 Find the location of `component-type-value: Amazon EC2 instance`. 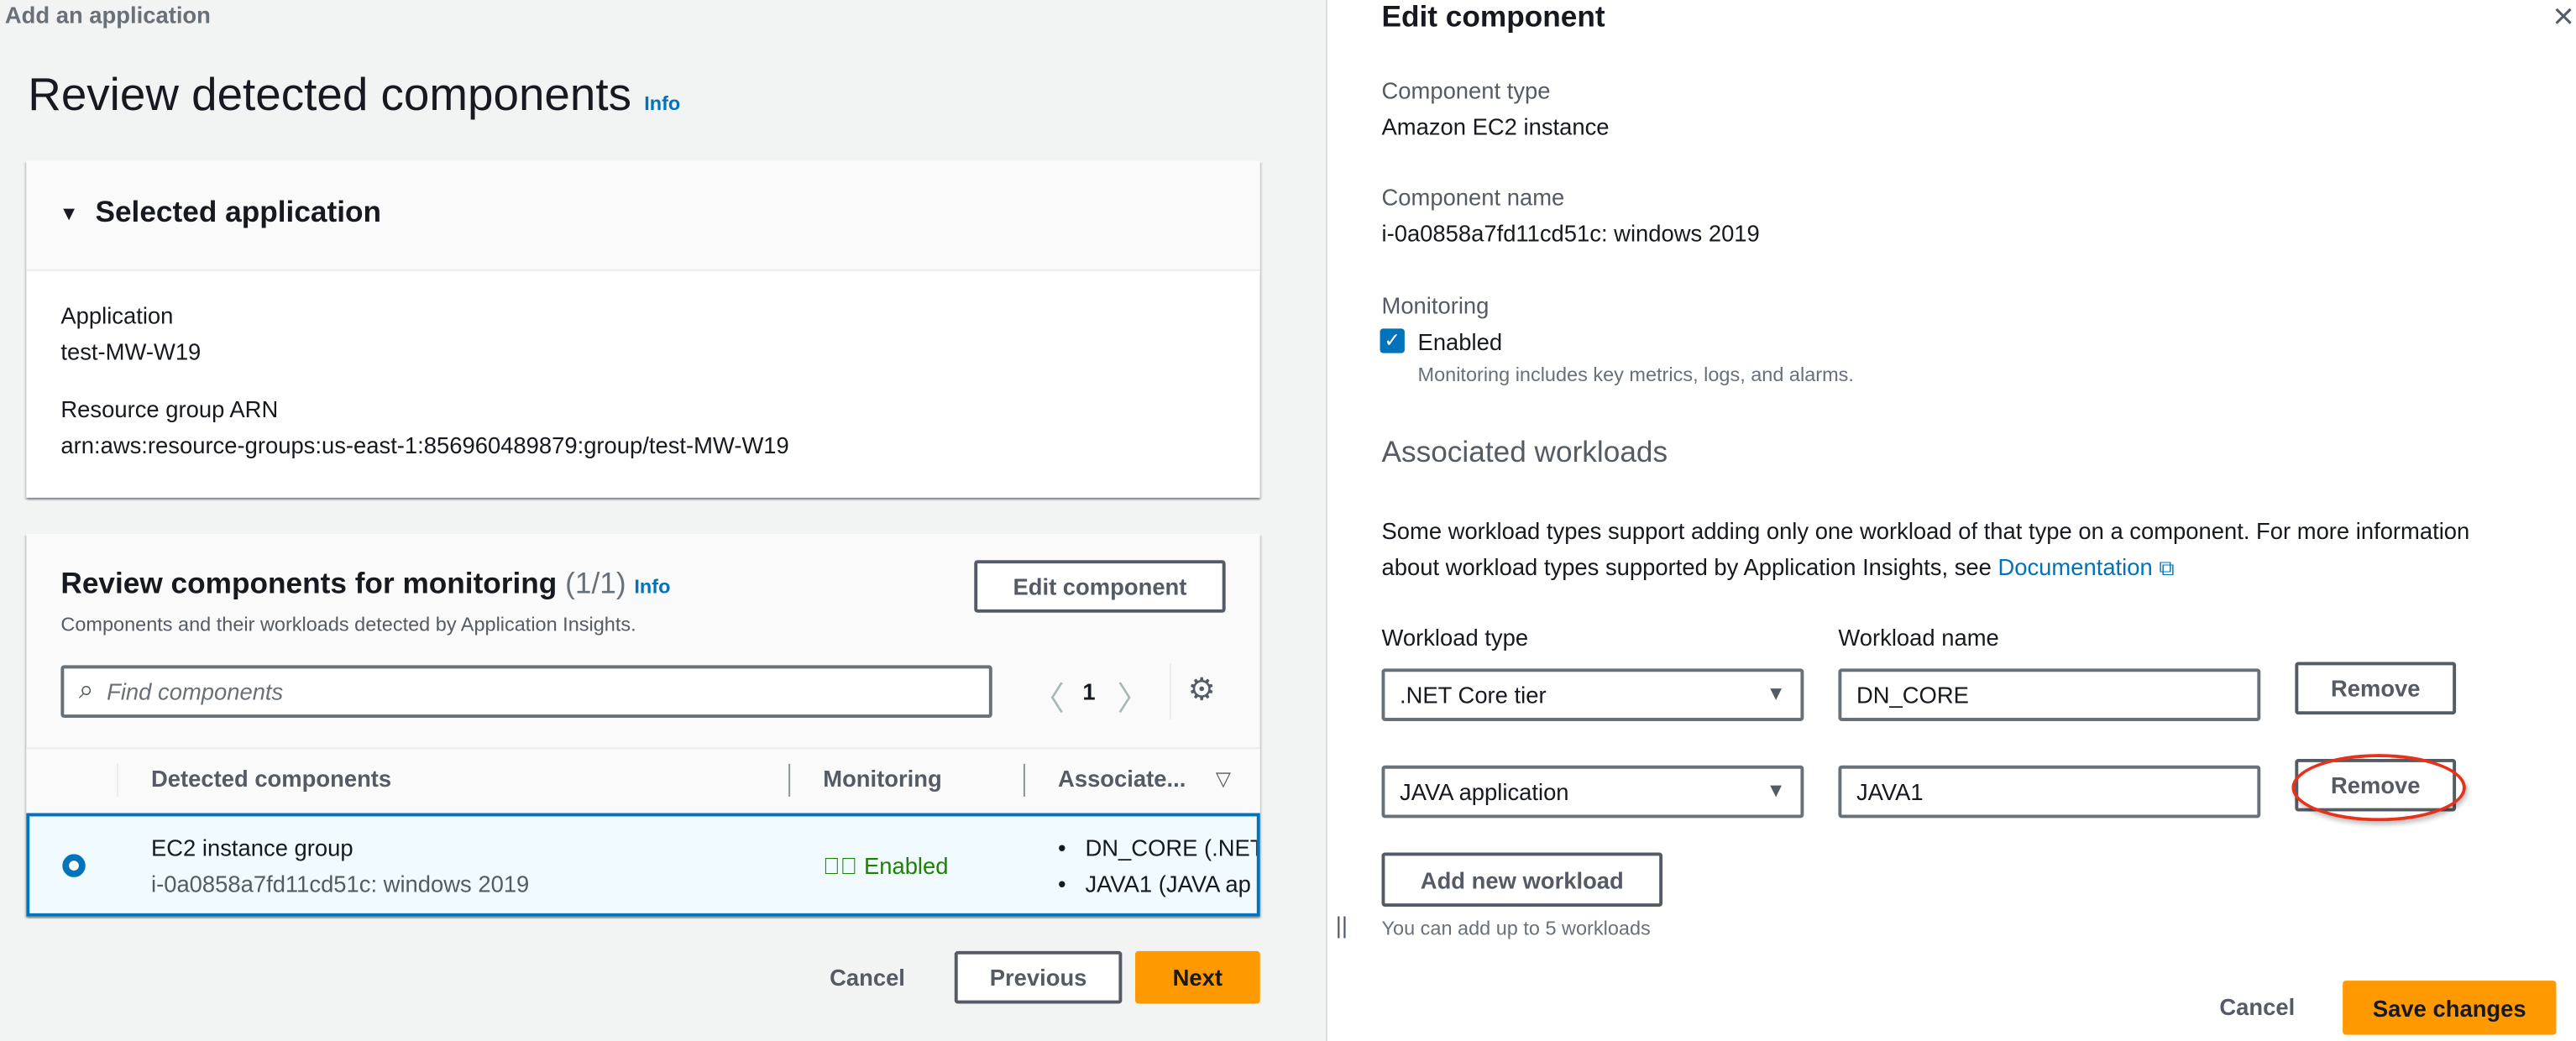

component-type-value: Amazon EC2 instance is located at coordinates (1496, 126).